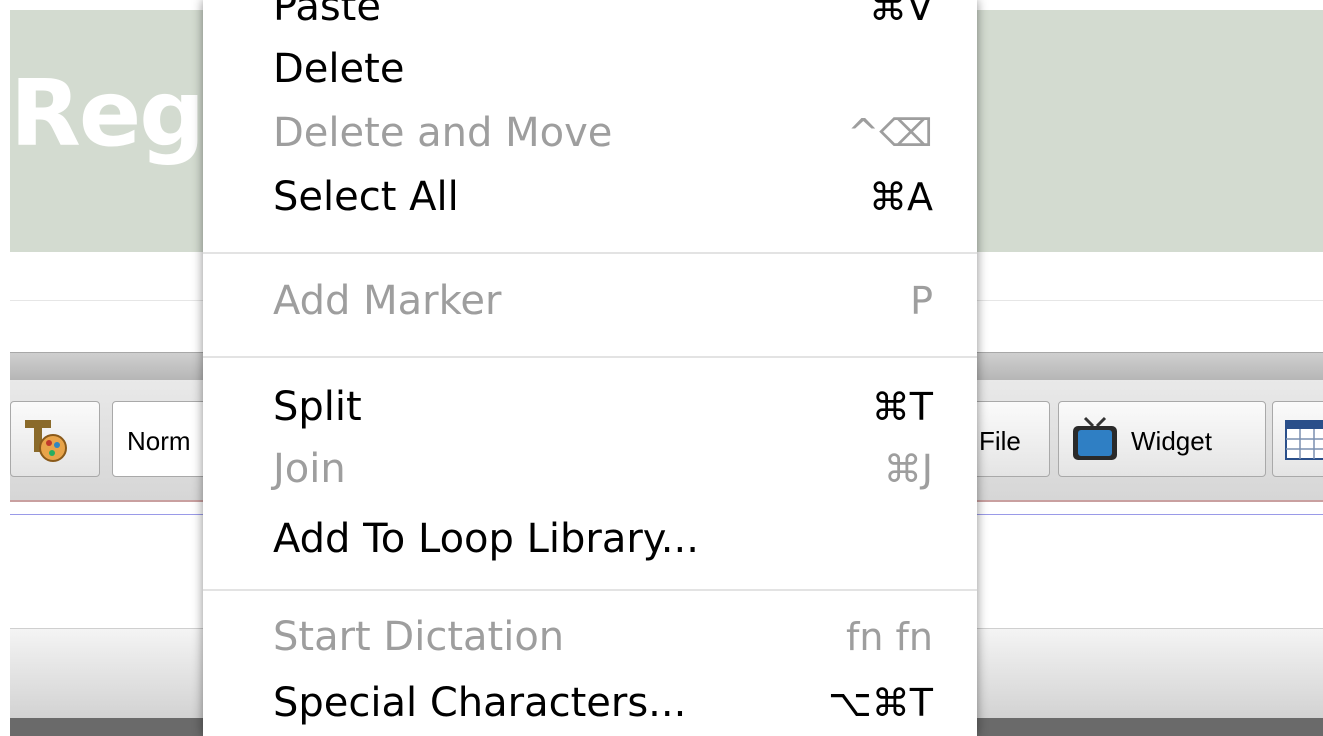  What do you see at coordinates (443, 133) in the screenshot?
I see `menu-item-label: Delete and Move` at bounding box center [443, 133].